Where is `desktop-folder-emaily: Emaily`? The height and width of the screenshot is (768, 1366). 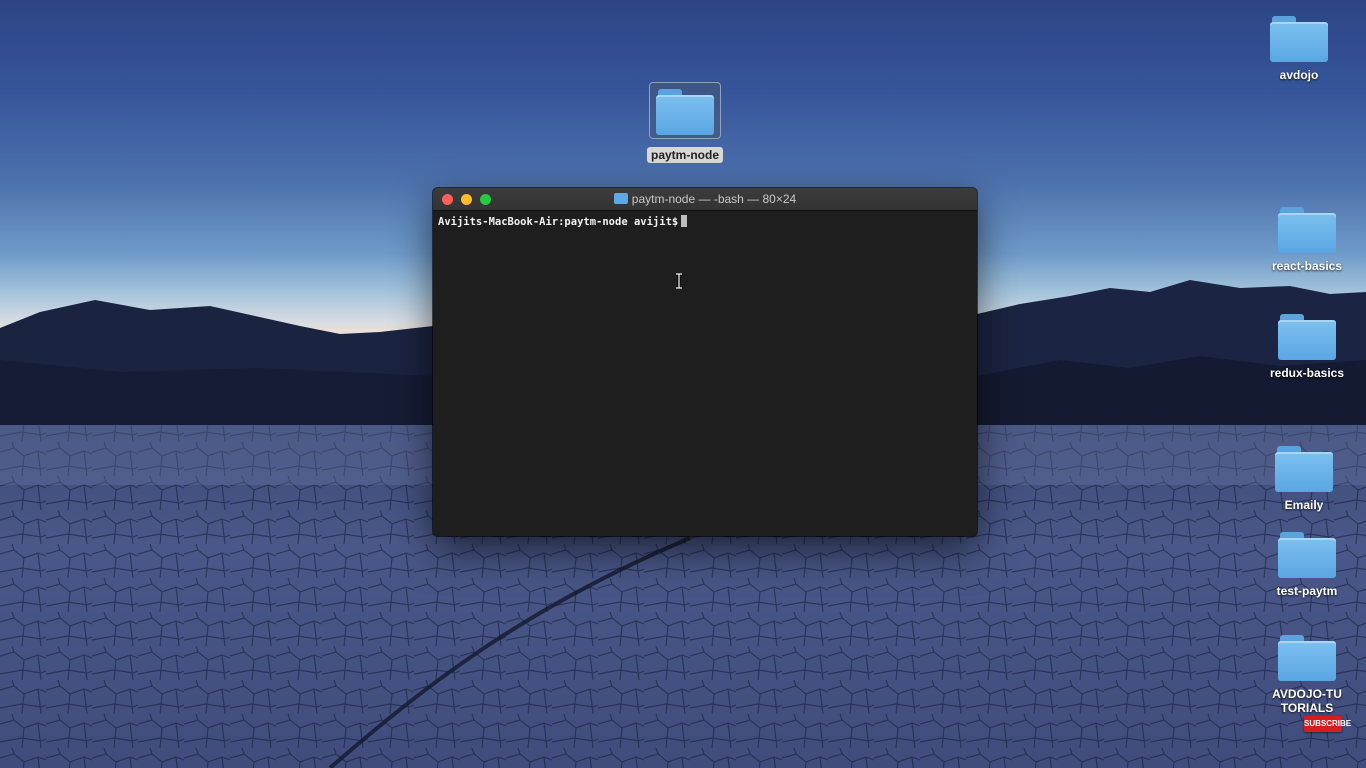 desktop-folder-emaily: Emaily is located at coordinates (1304, 480).